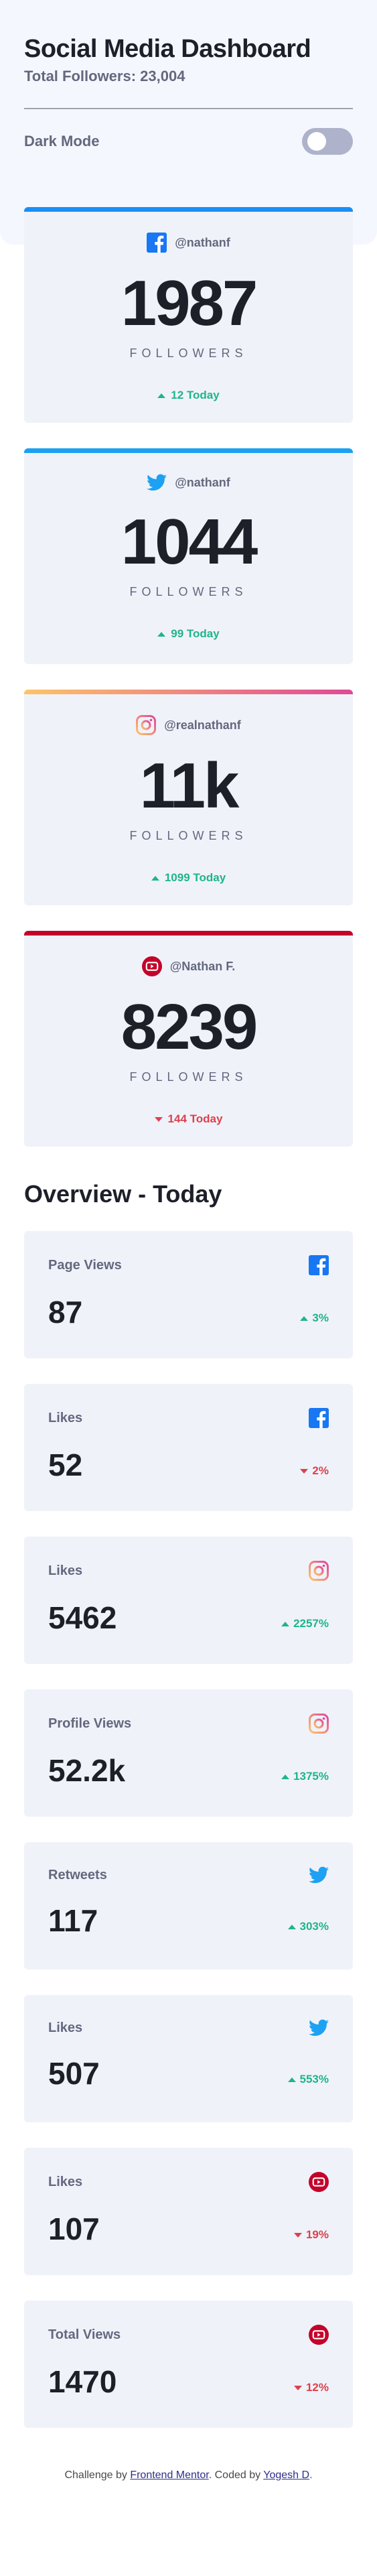 The image size is (377, 2576). Describe the element at coordinates (189, 2058) in the screenshot. I see `overview-card: Likes 507 553%` at that location.